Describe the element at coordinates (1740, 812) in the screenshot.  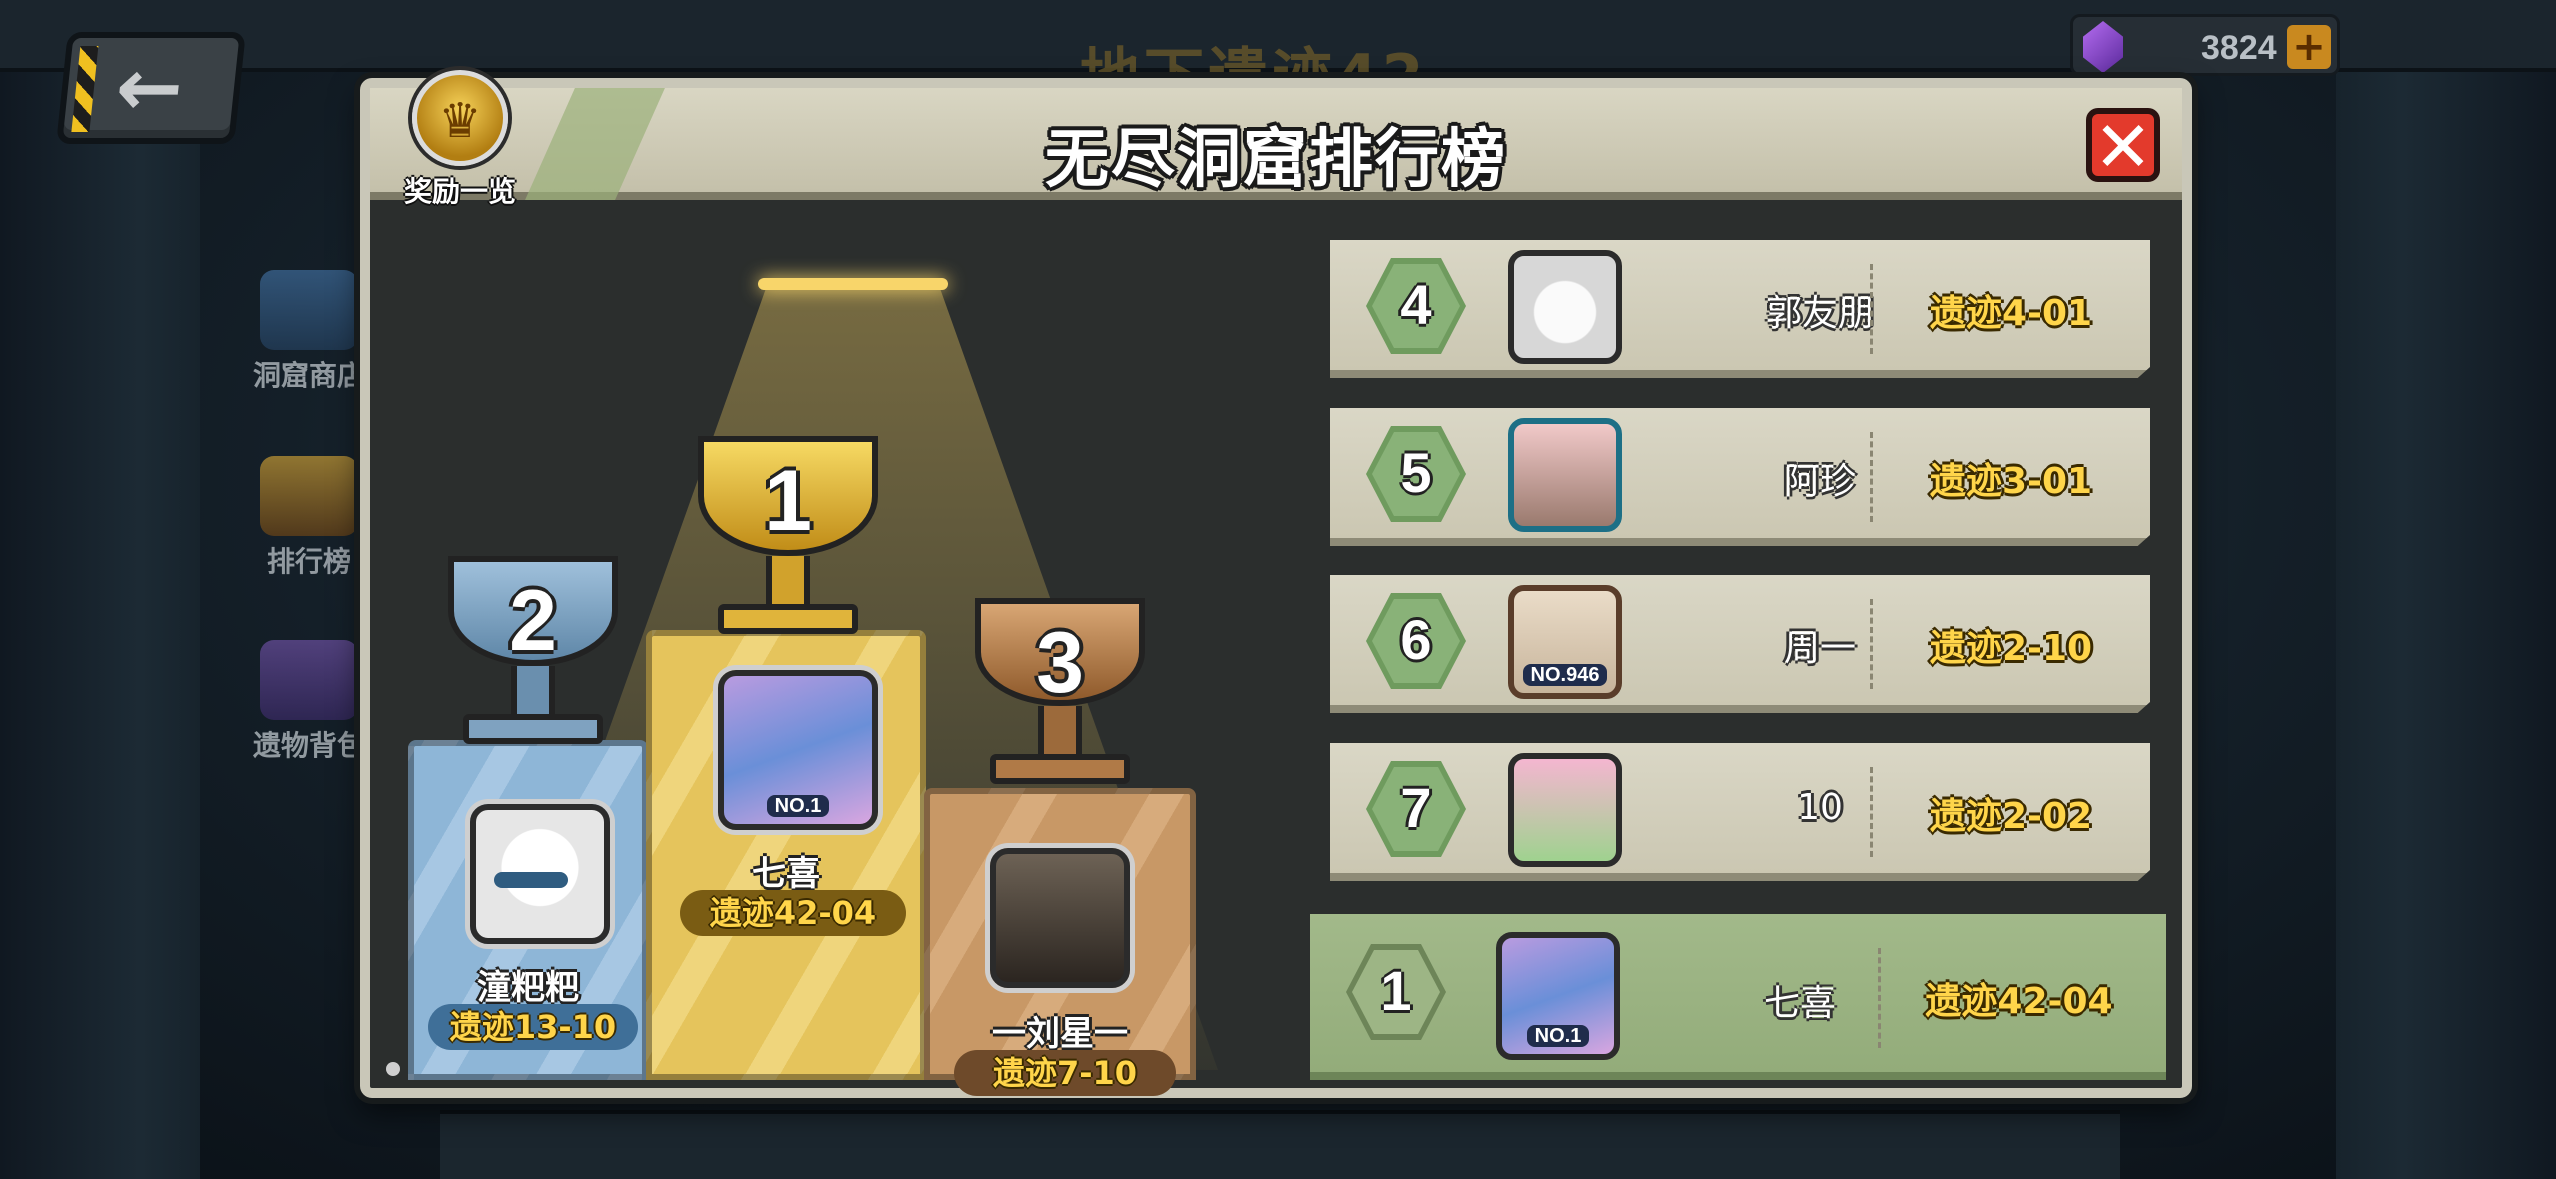
I see `rank-row-7: 7 10 遗迹2-02` at that location.